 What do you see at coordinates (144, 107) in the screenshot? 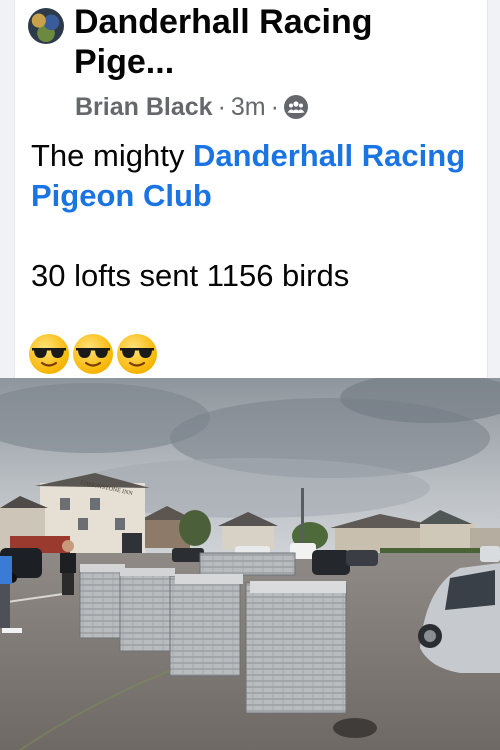
I see `author-name: Brian Black` at bounding box center [144, 107].